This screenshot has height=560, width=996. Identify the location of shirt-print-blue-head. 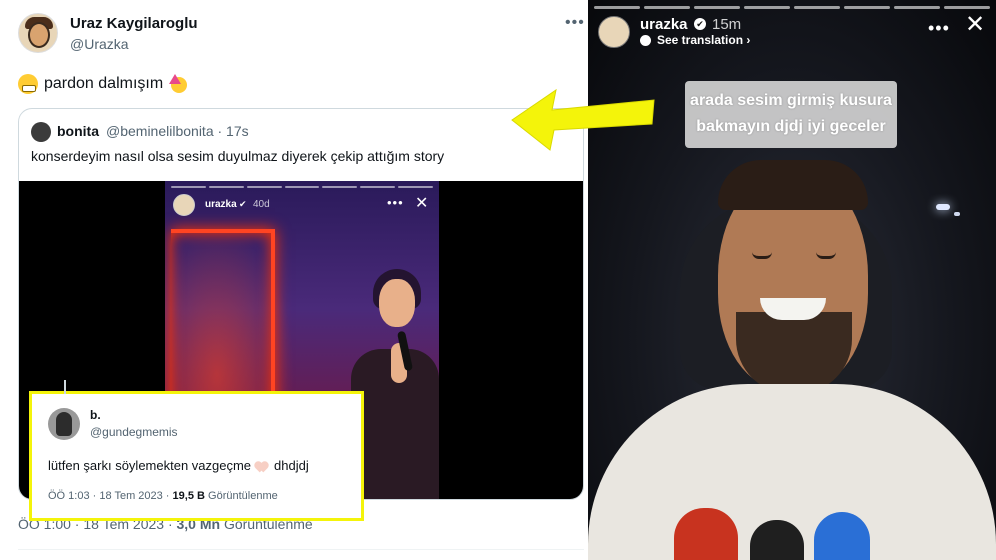
(842, 536).